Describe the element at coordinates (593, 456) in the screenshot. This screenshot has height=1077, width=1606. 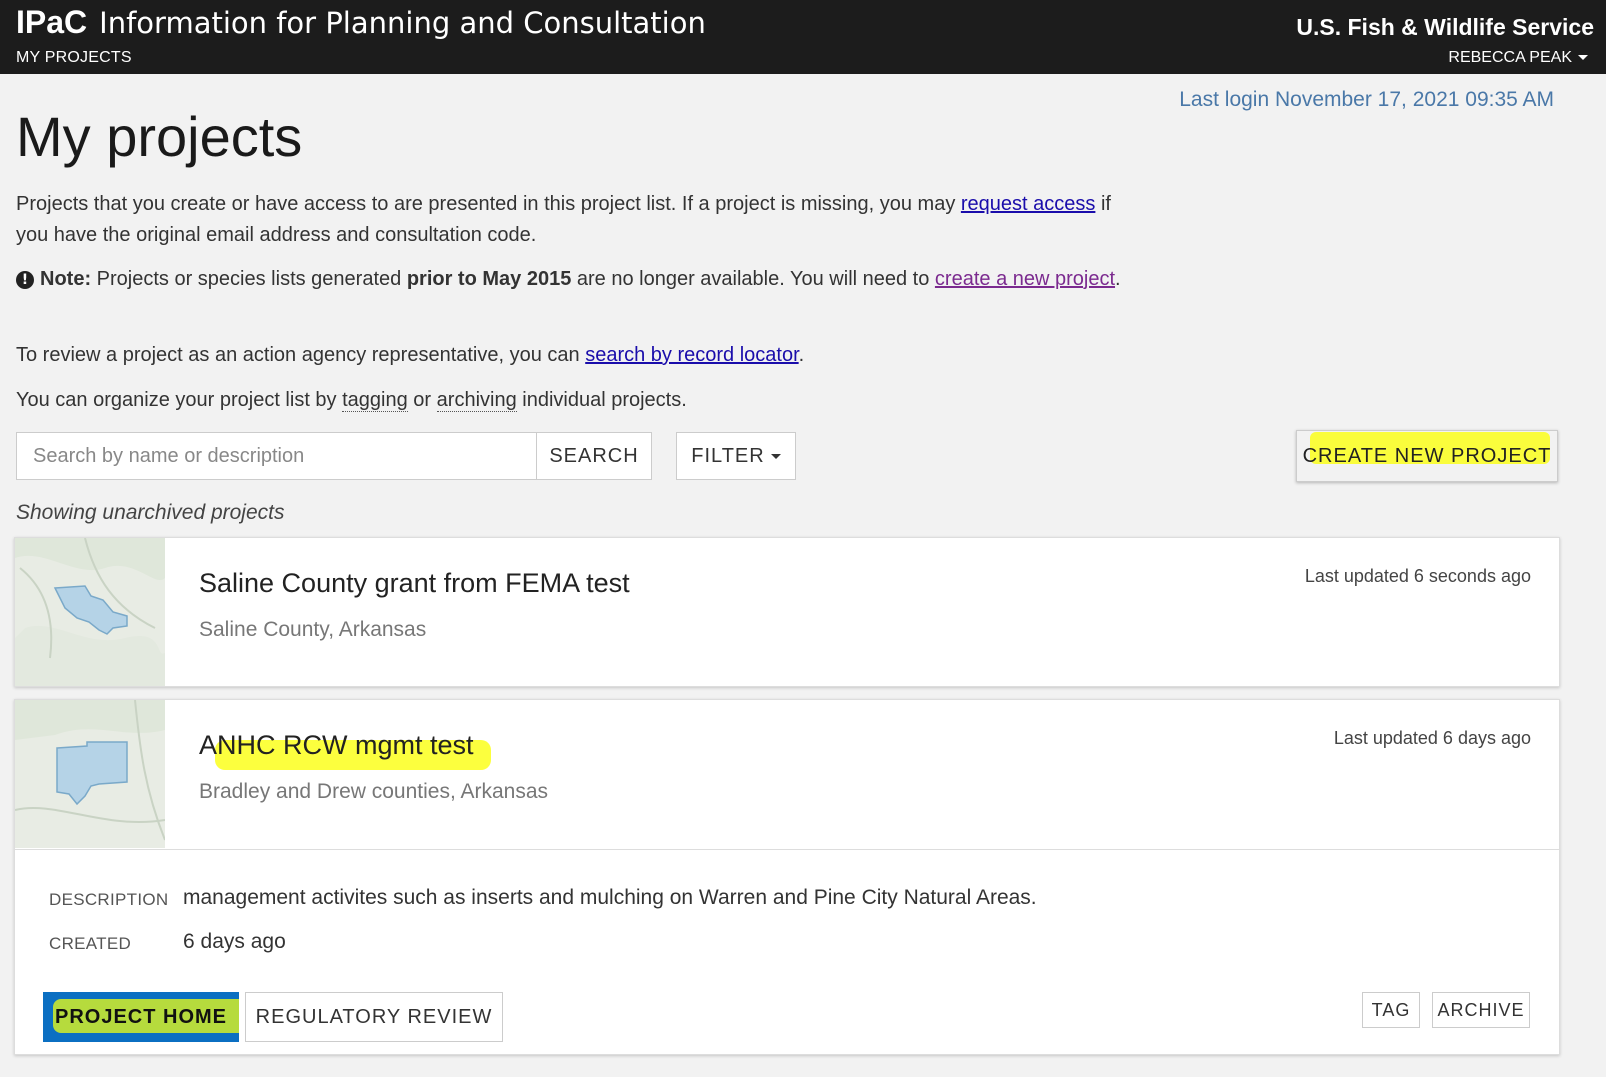
I see `search-button: SEARCH` at that location.